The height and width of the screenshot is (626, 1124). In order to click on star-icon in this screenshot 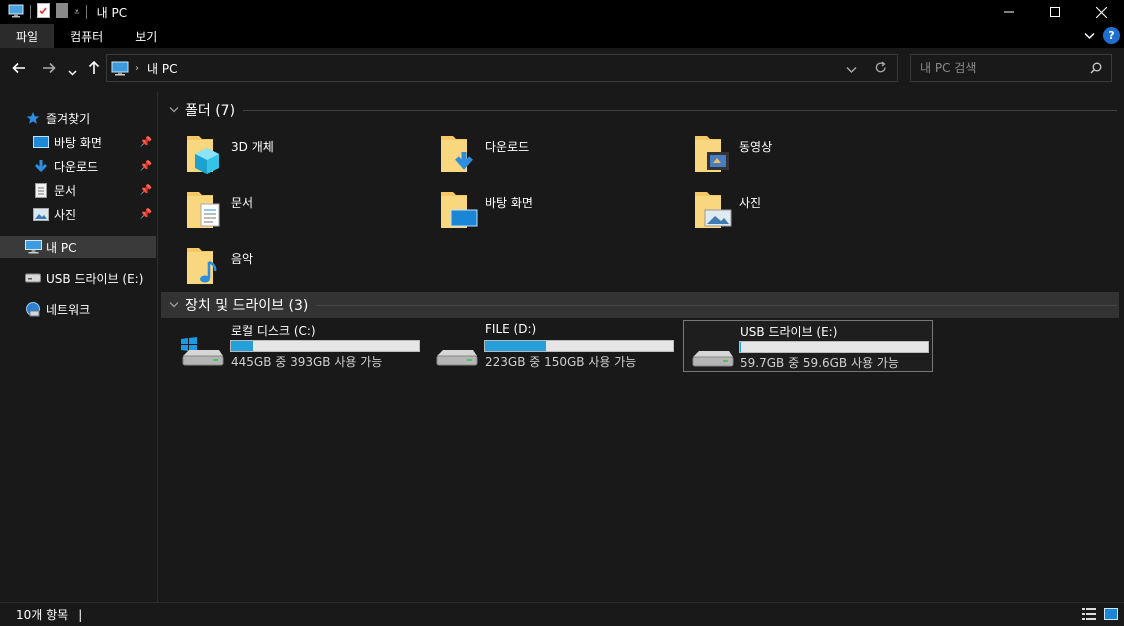, I will do `click(33, 118)`.